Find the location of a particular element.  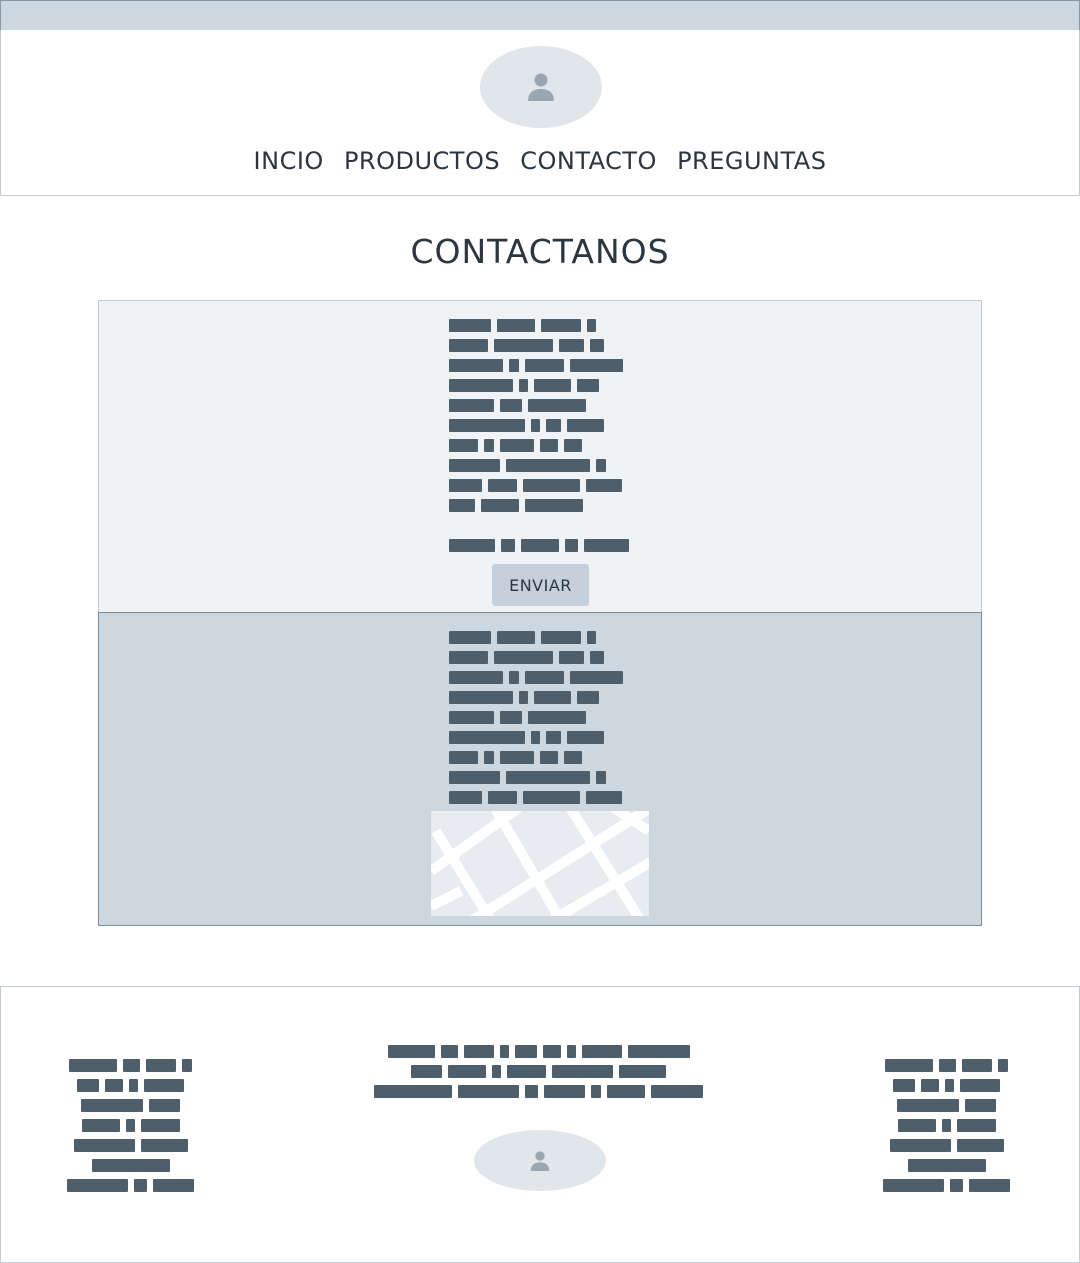

nav-item-contacto: CONTACTO is located at coordinates (588, 161).